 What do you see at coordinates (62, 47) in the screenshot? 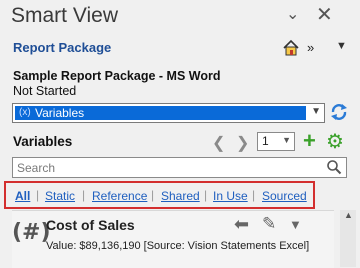
I see `report-package-link: Report Package` at bounding box center [62, 47].